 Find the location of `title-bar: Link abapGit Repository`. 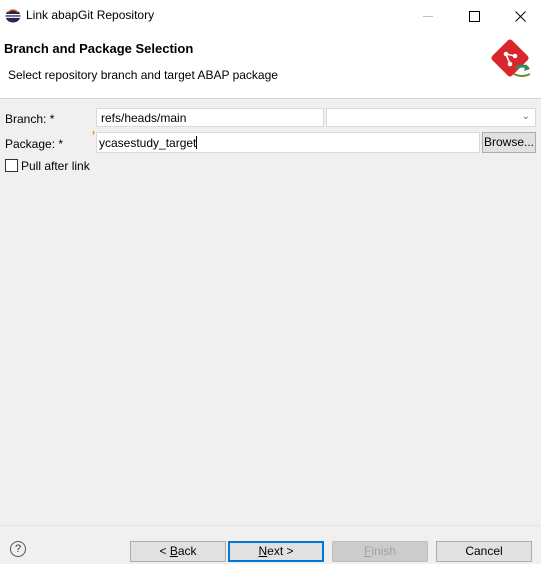

title-bar: Link abapGit Repository is located at coordinates (270, 16).